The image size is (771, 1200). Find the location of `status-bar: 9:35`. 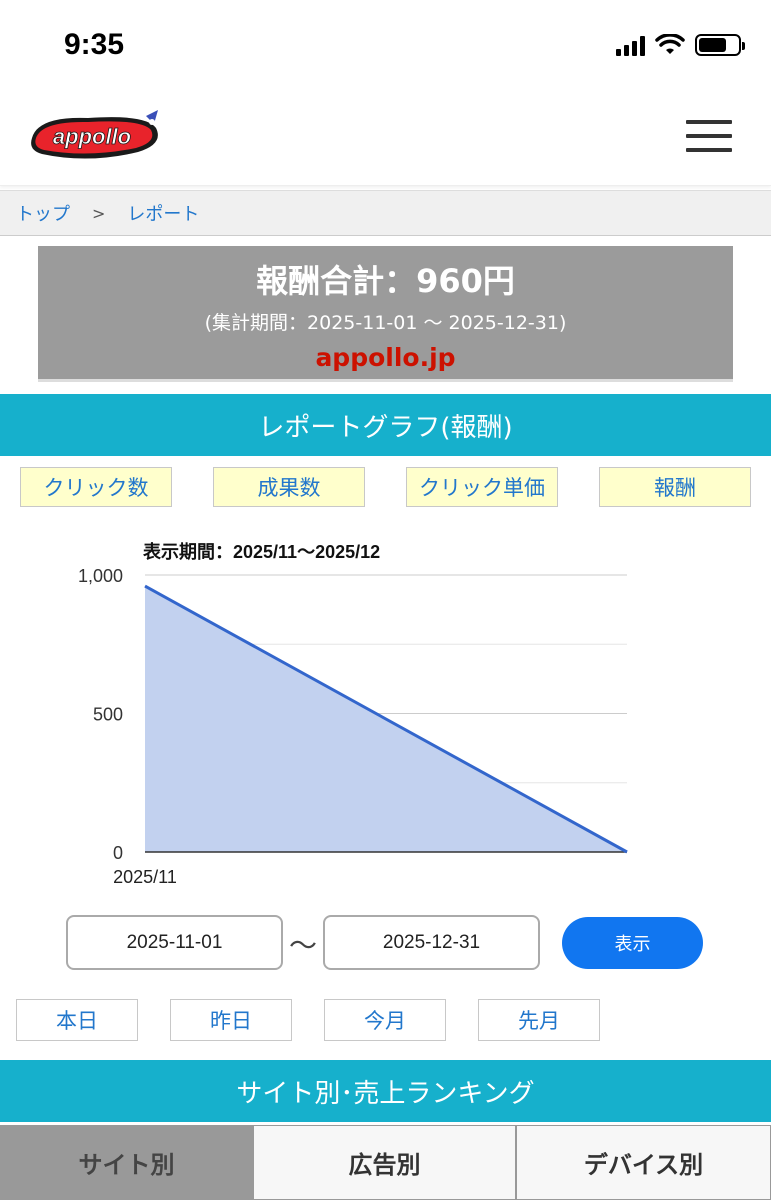

status-bar: 9:35 is located at coordinates (385, 45).